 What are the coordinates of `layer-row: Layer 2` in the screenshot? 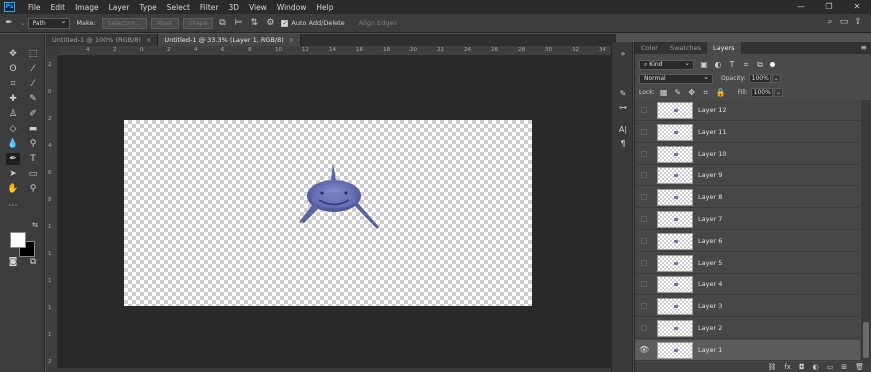 It's located at (747, 328).